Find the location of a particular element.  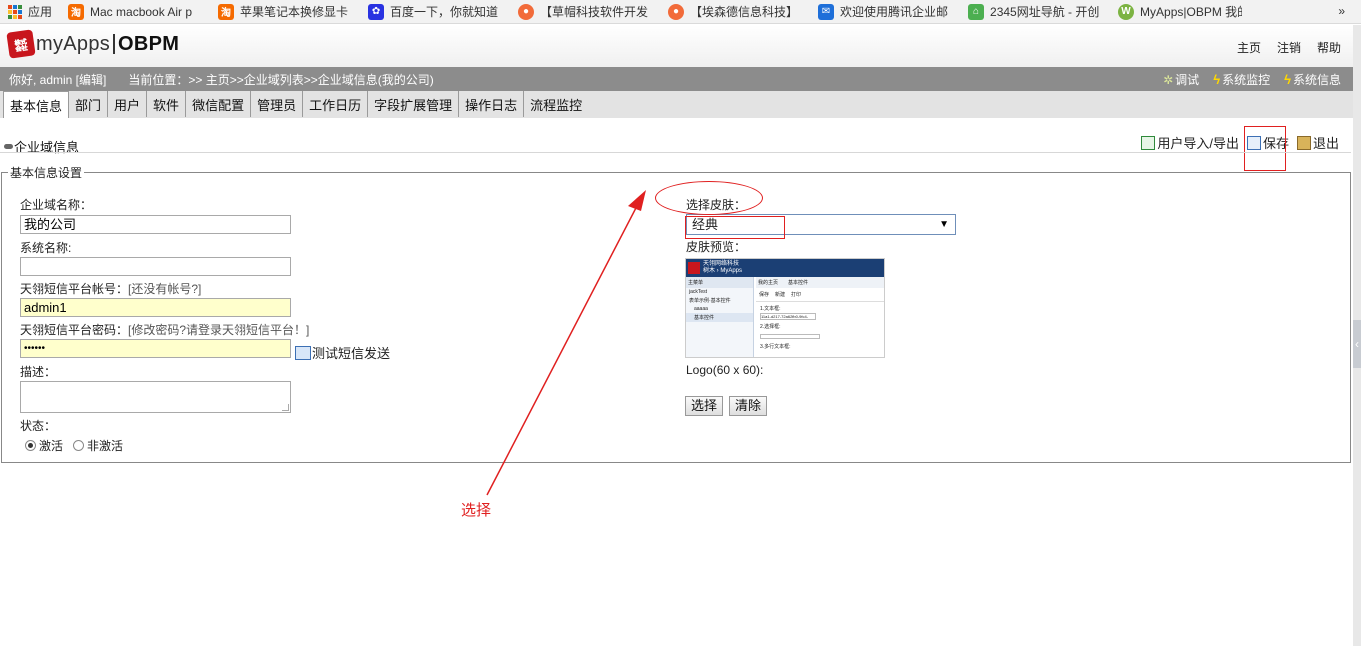

annotation-arrow-line is located at coordinates (562, 349).